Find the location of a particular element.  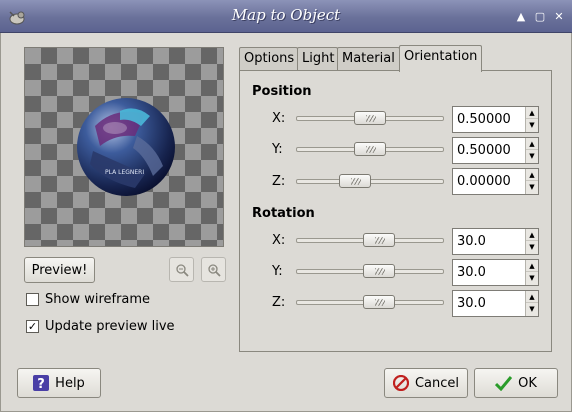

help-icon: ? is located at coordinates (41, 383).